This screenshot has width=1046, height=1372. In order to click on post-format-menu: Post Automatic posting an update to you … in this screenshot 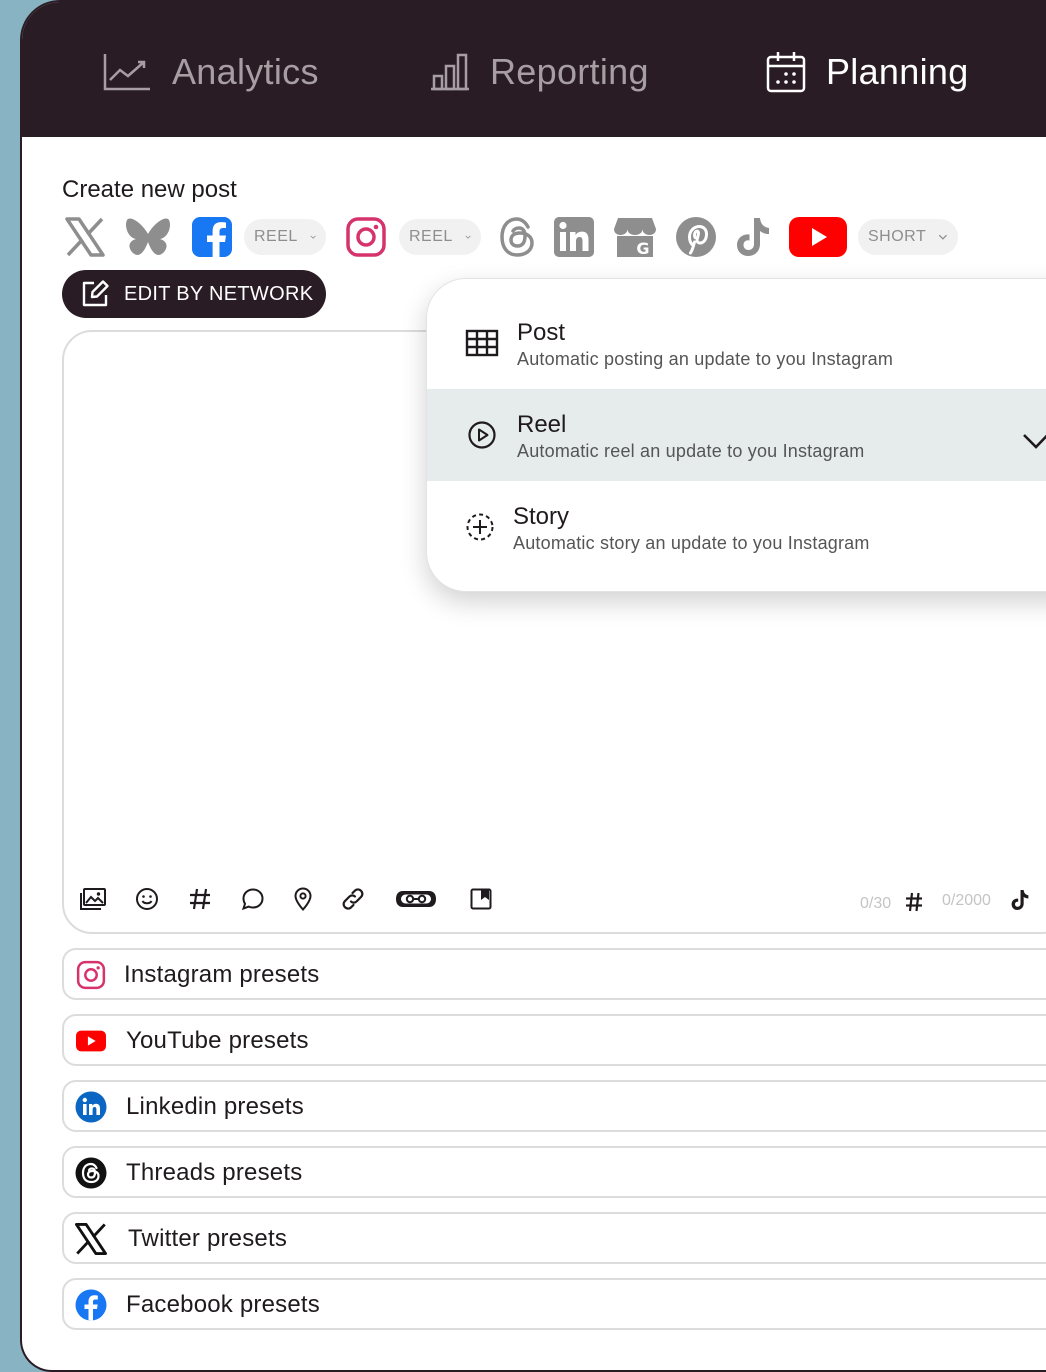, I will do `click(736, 435)`.